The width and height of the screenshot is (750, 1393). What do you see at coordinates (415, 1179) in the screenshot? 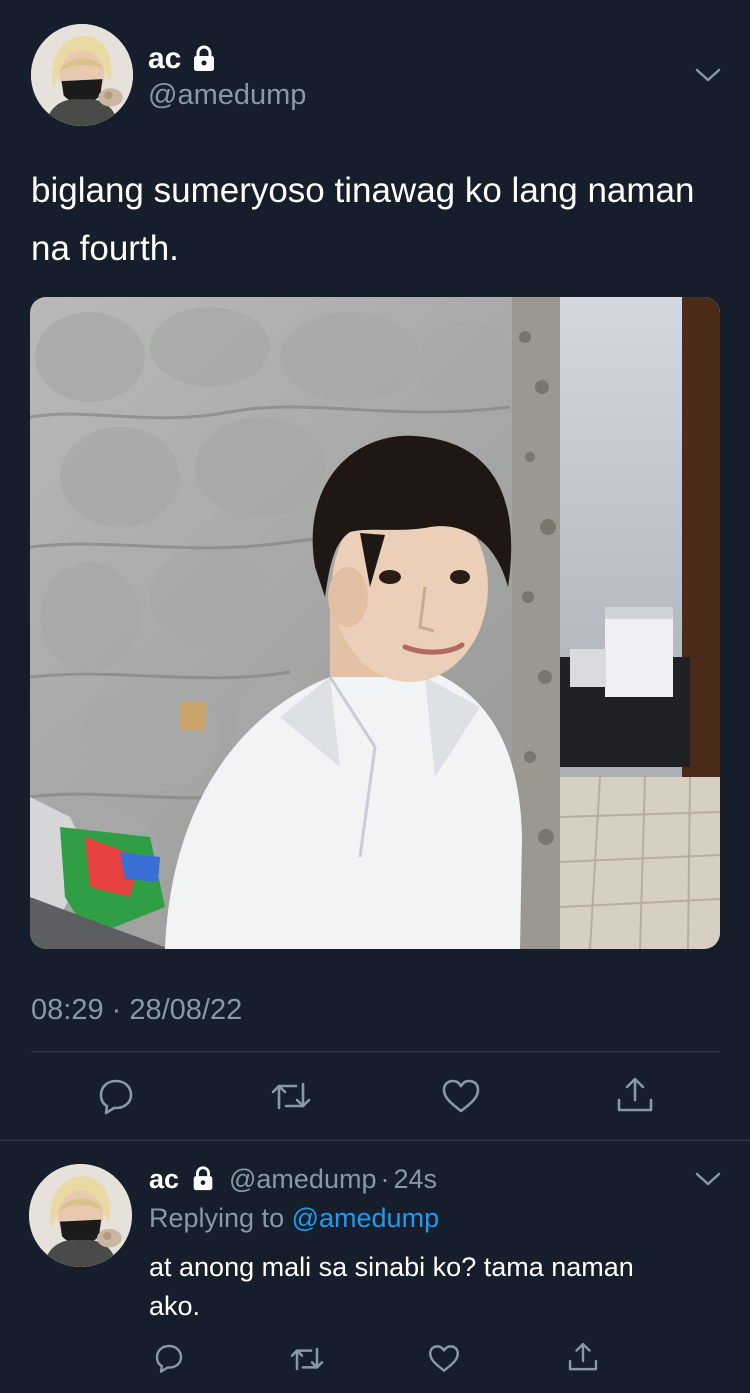
I see `time-ago: 24s` at bounding box center [415, 1179].